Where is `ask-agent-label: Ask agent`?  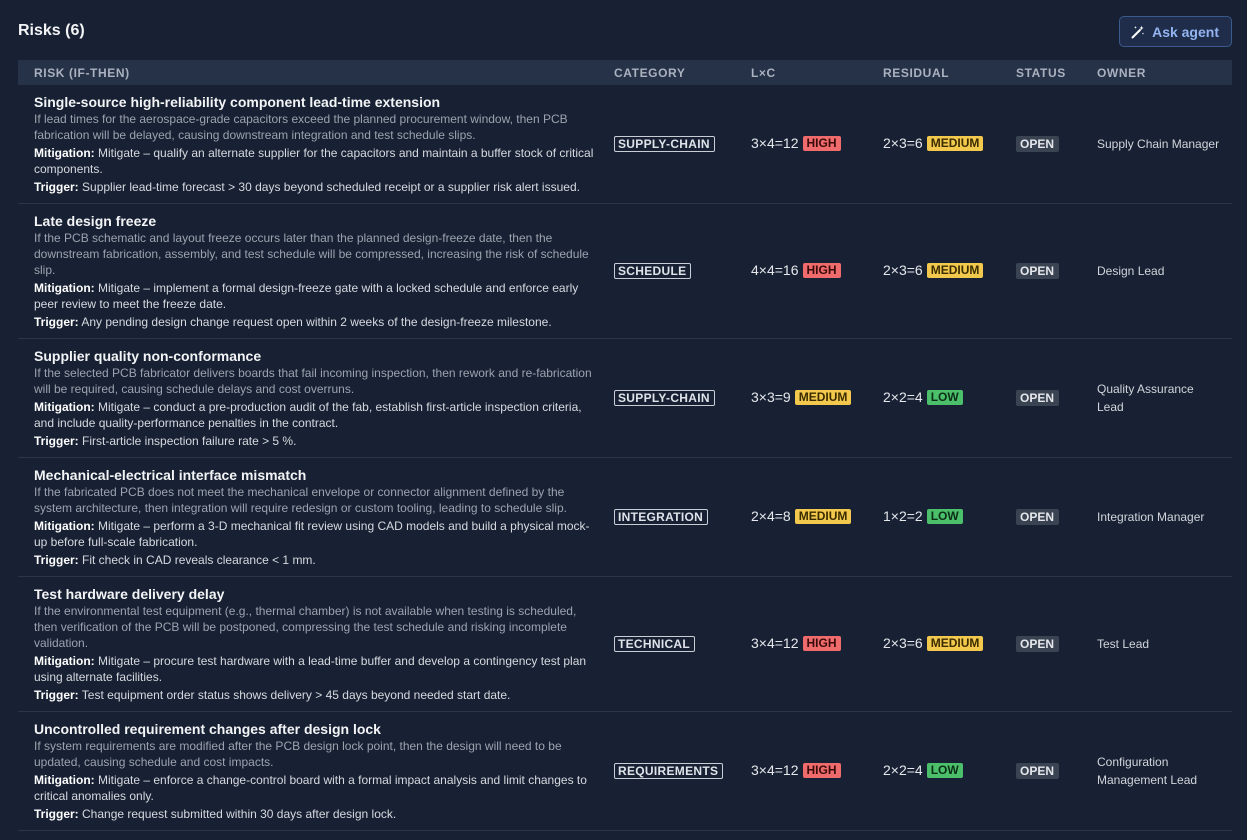 ask-agent-label: Ask agent is located at coordinates (1185, 31).